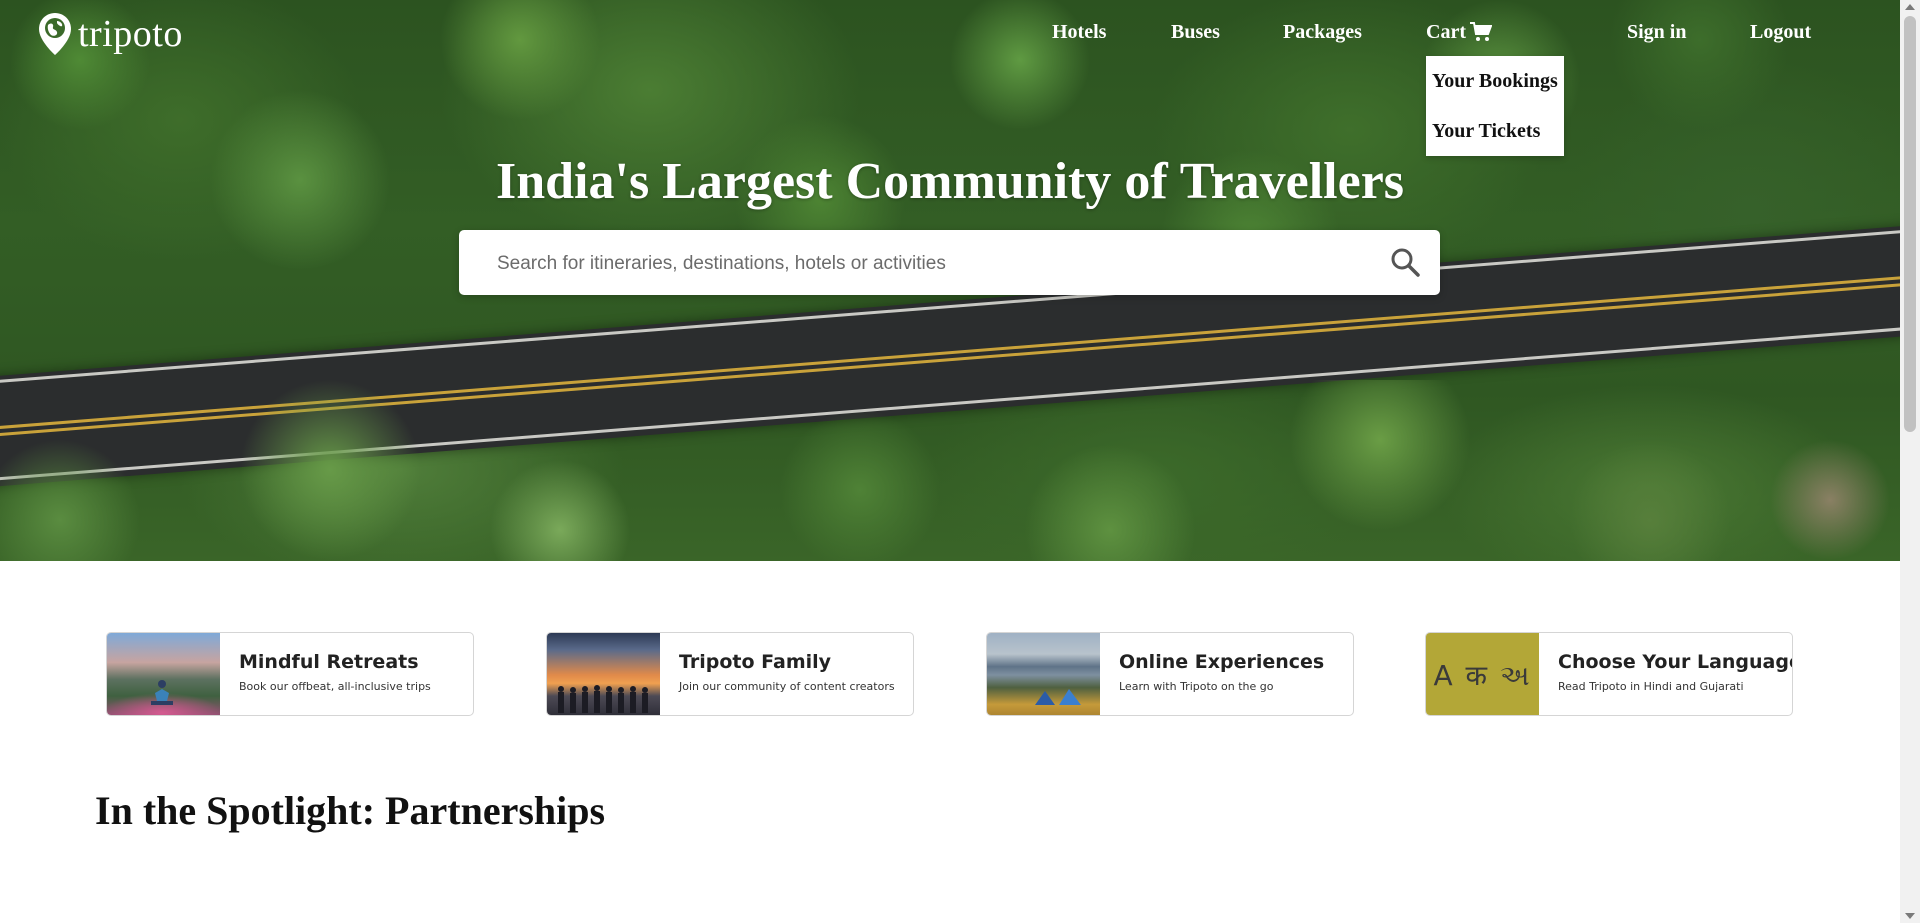 Image resolution: width=1920 pixels, height=923 pixels. What do you see at coordinates (55, 34) in the screenshot?
I see `location-pin-icon` at bounding box center [55, 34].